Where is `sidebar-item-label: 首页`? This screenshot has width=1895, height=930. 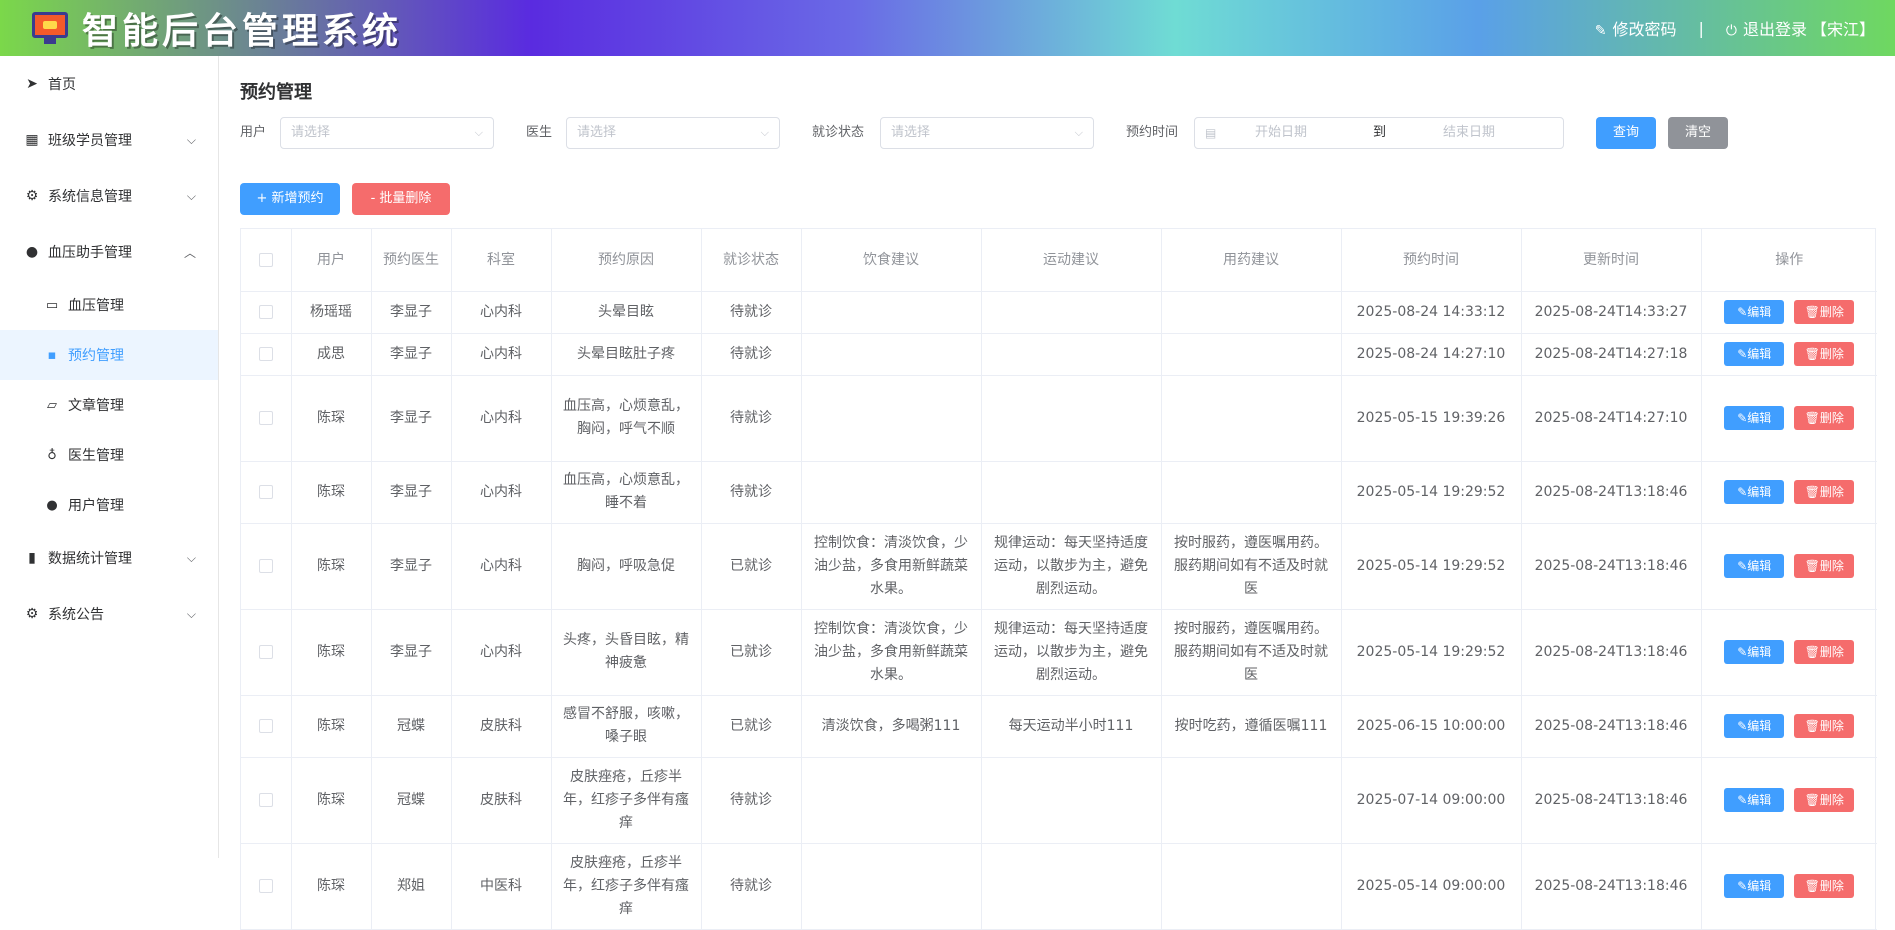
sidebar-item-label: 首页 is located at coordinates (62, 85).